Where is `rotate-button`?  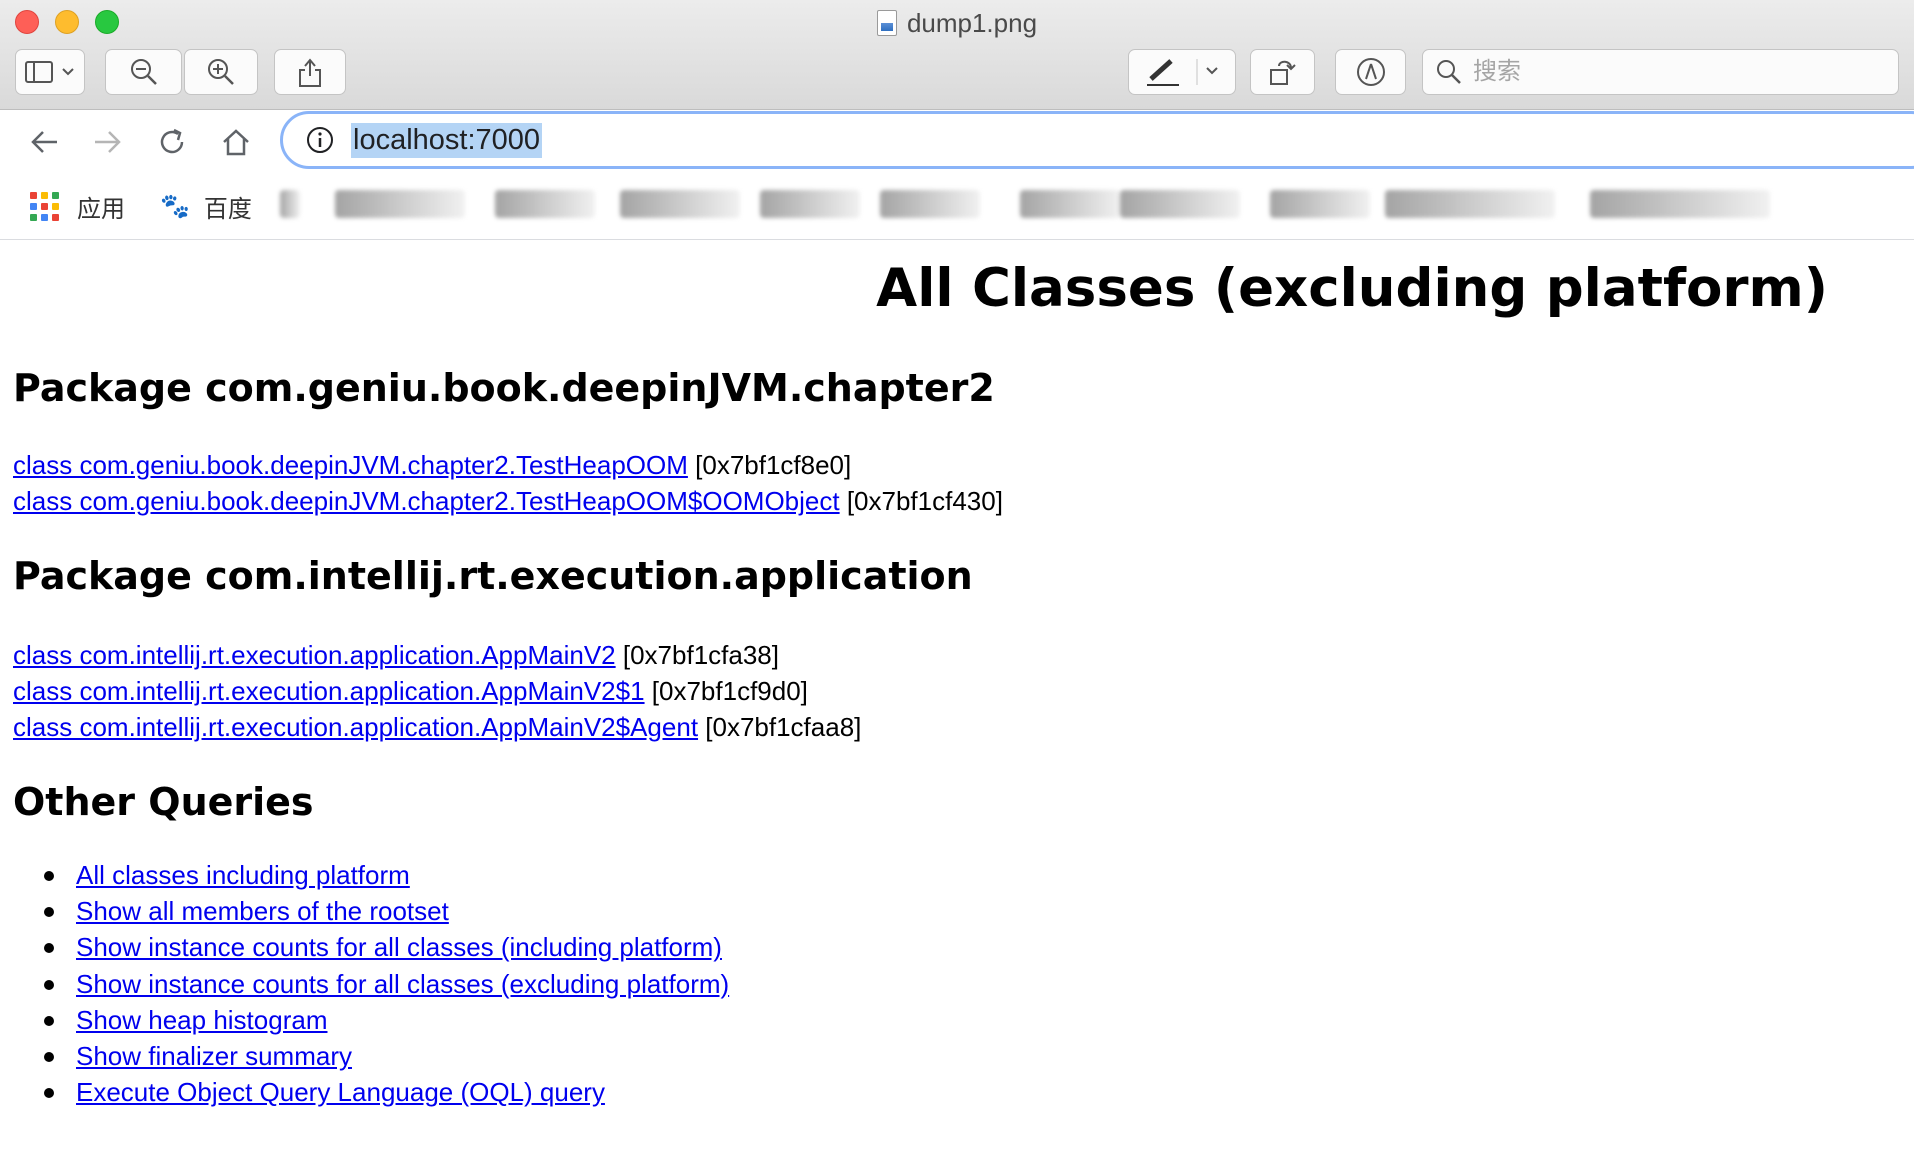
rotate-button is located at coordinates (1282, 72).